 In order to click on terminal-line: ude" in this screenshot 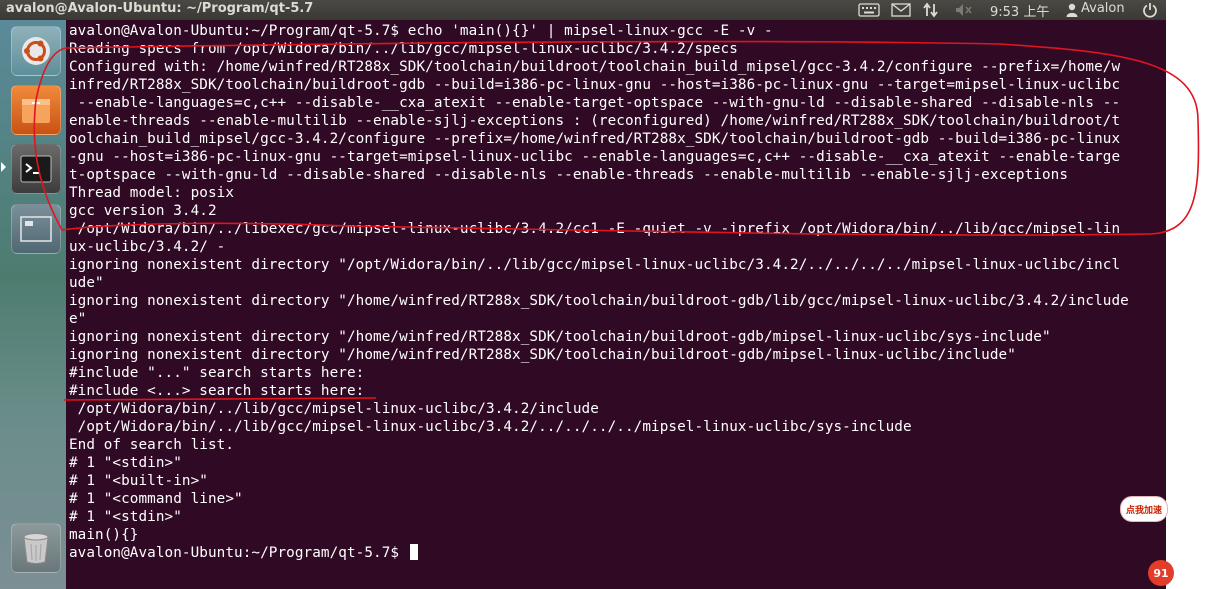, I will do `click(86, 283)`.